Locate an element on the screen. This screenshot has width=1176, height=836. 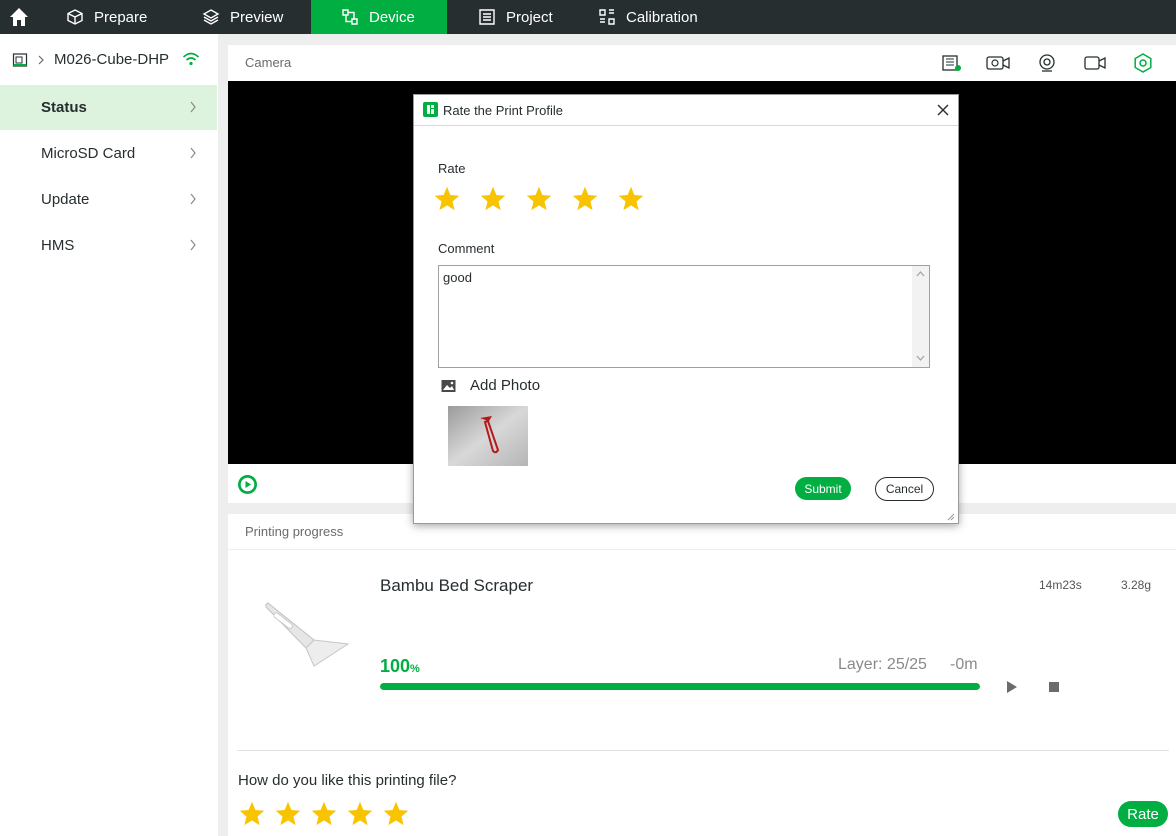
close-icon is located at coordinates (943, 110).